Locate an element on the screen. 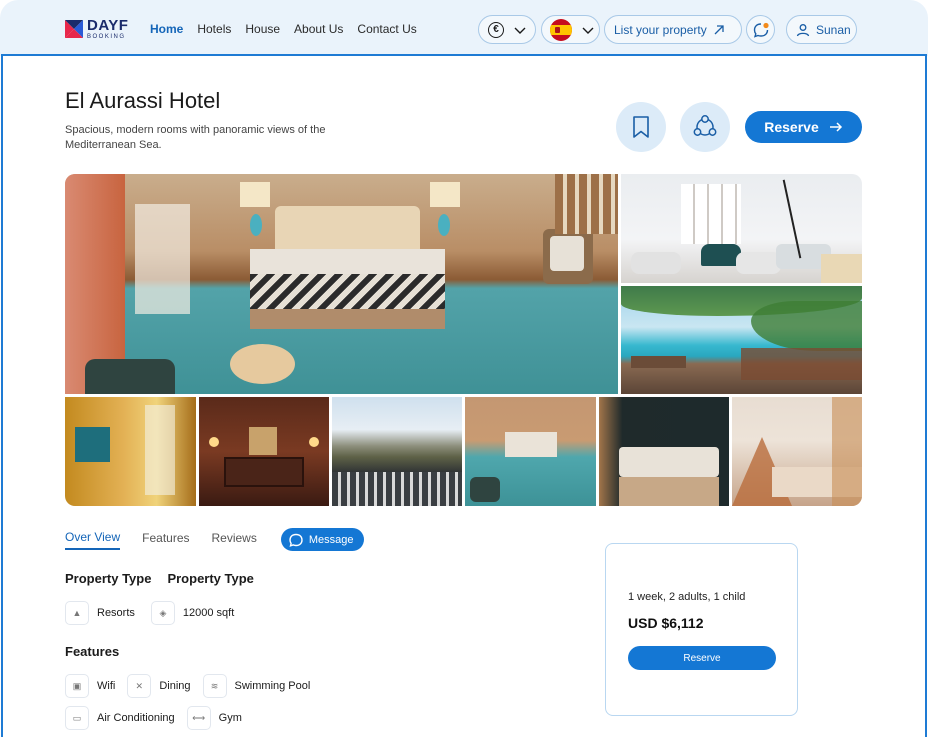  user-menu: Sunan is located at coordinates (821, 29).